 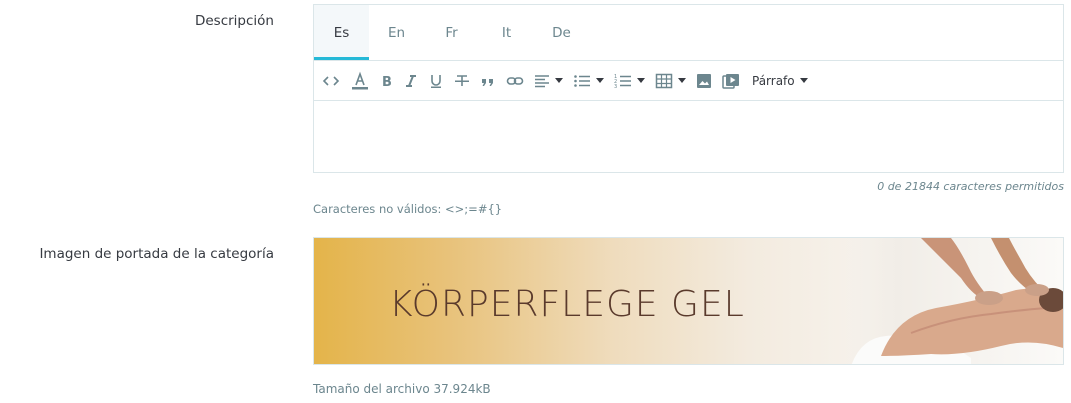 I want to click on tab-en: En, so click(x=396, y=32).